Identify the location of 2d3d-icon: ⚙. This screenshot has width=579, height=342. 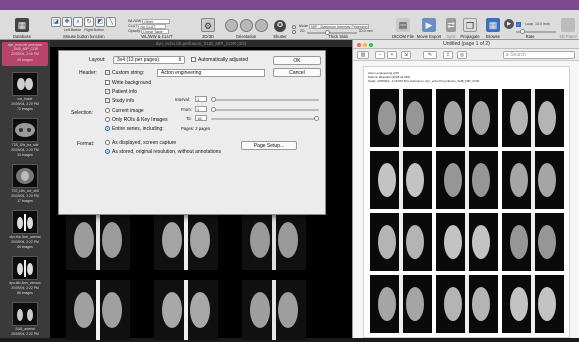
(208, 25).